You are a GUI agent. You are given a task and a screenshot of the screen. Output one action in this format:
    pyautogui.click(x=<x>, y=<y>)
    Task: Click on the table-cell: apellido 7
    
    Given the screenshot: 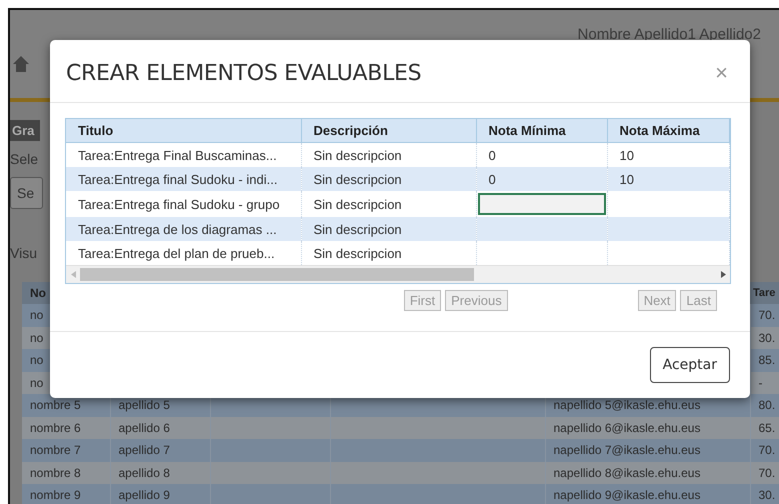 What is the action you would take?
    pyautogui.click(x=144, y=450)
    